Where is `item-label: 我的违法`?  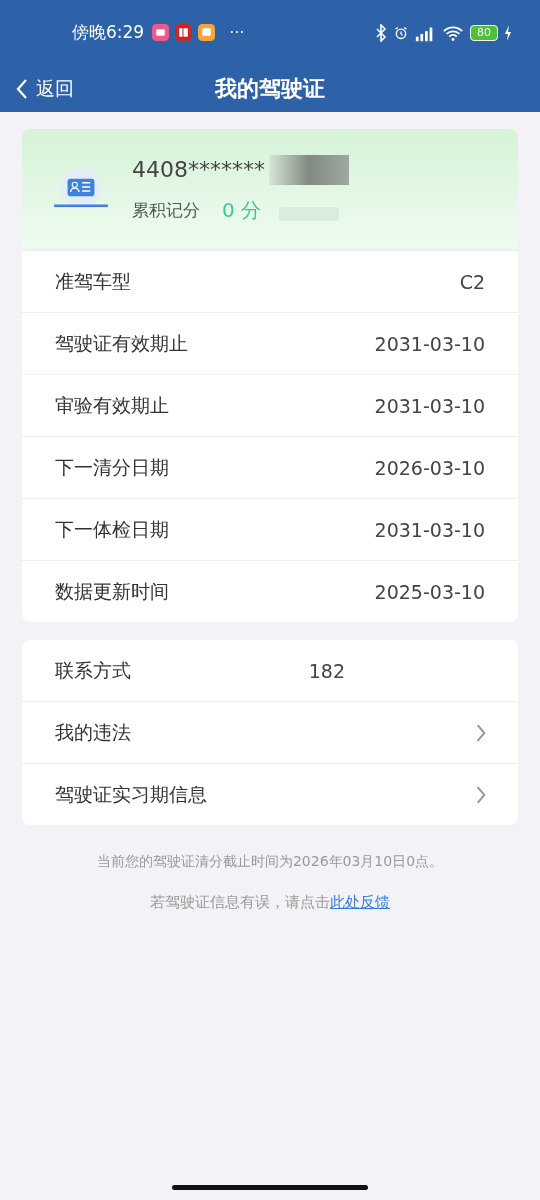 item-label: 我的违法 is located at coordinates (93, 732).